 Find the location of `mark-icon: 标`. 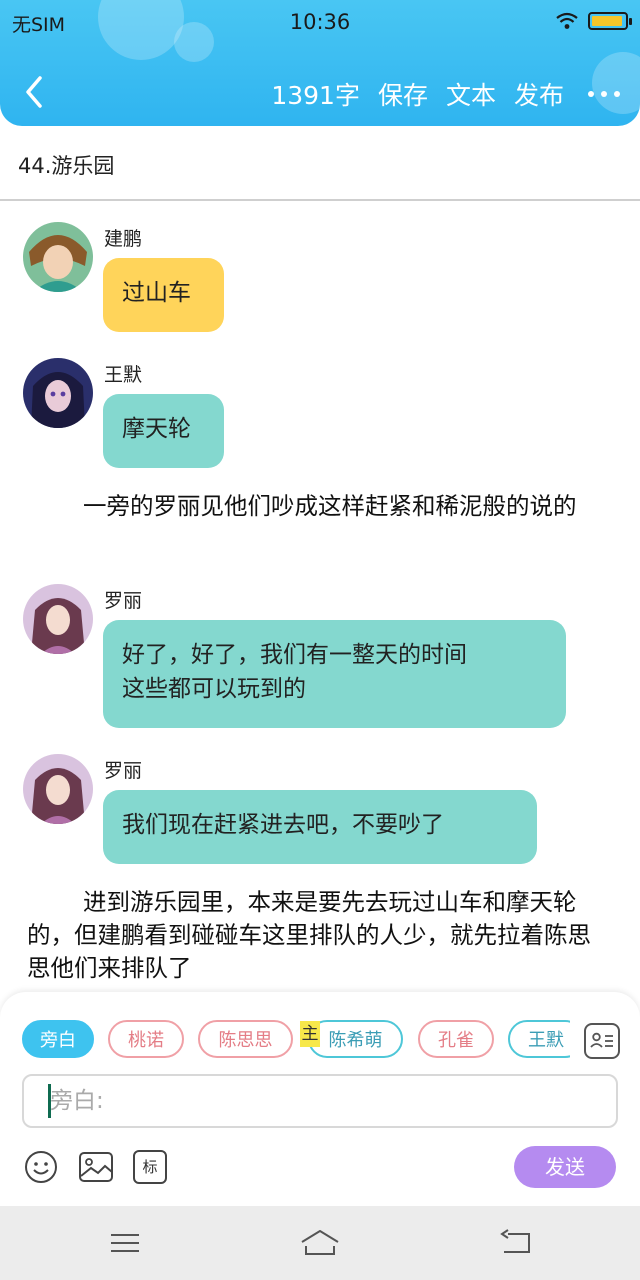

mark-icon: 标 is located at coordinates (150, 1167).